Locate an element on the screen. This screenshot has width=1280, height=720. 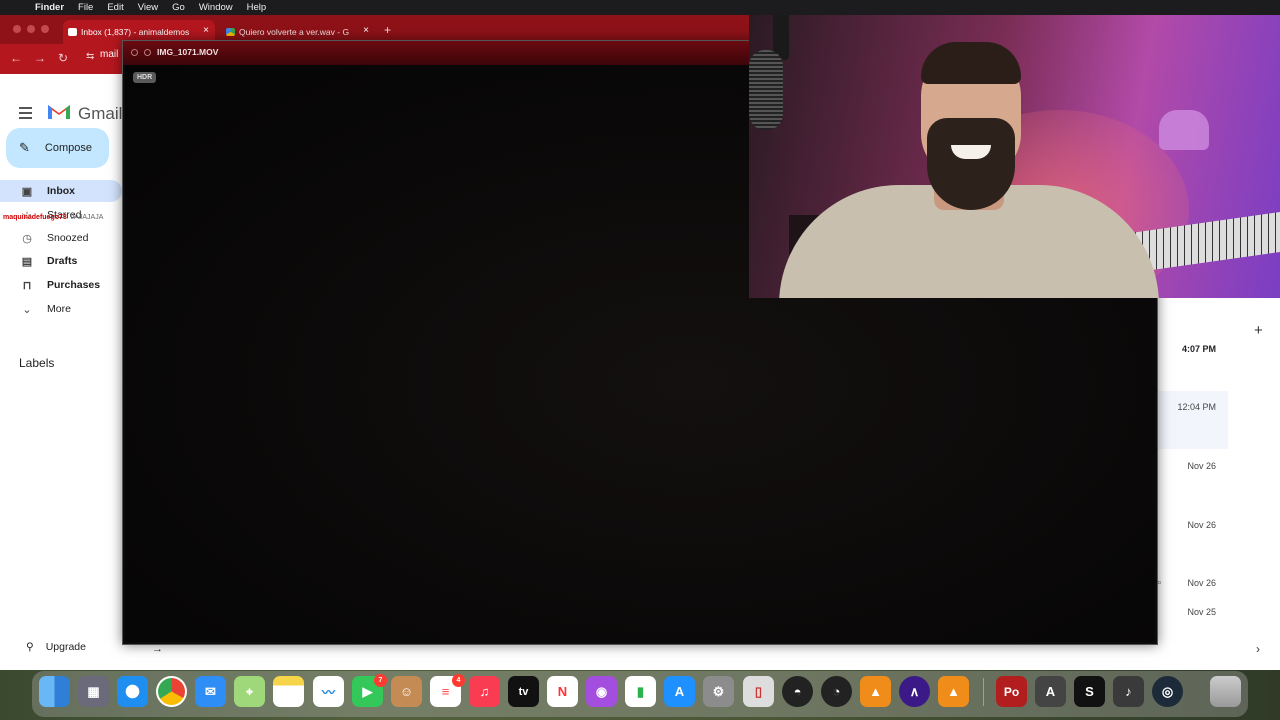
tab-title: Inbox (1,837) - animaldemos is located at coordinates (135, 32).